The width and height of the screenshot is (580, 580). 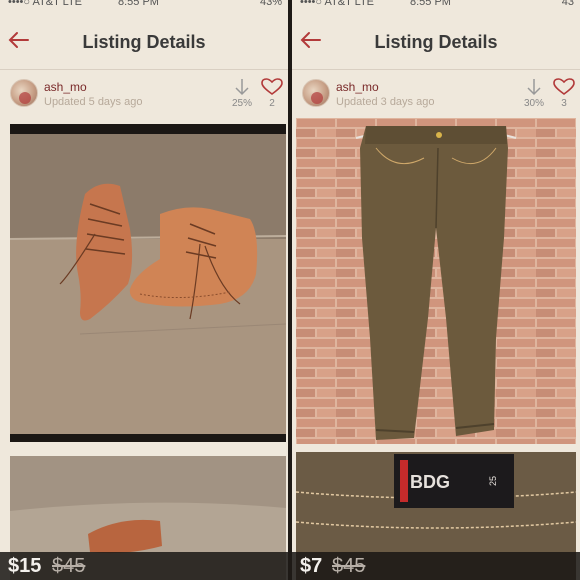 What do you see at coordinates (311, 566) in the screenshot?
I see `current-price: $7` at bounding box center [311, 566].